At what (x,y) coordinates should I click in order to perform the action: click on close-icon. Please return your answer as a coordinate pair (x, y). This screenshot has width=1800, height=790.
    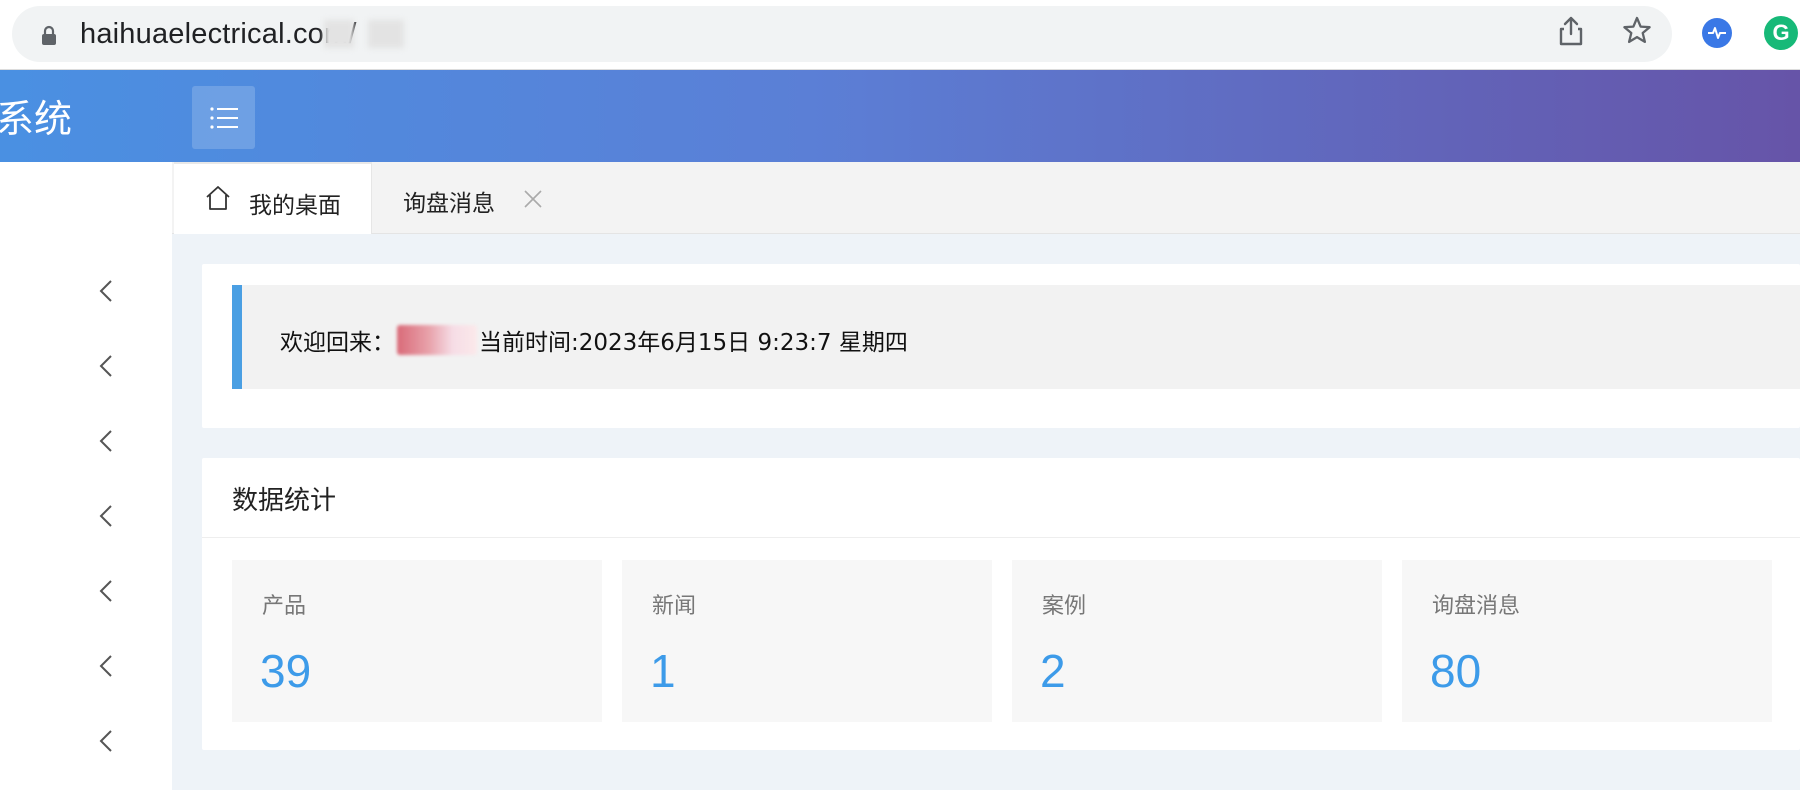
    Looking at the image, I should click on (533, 199).